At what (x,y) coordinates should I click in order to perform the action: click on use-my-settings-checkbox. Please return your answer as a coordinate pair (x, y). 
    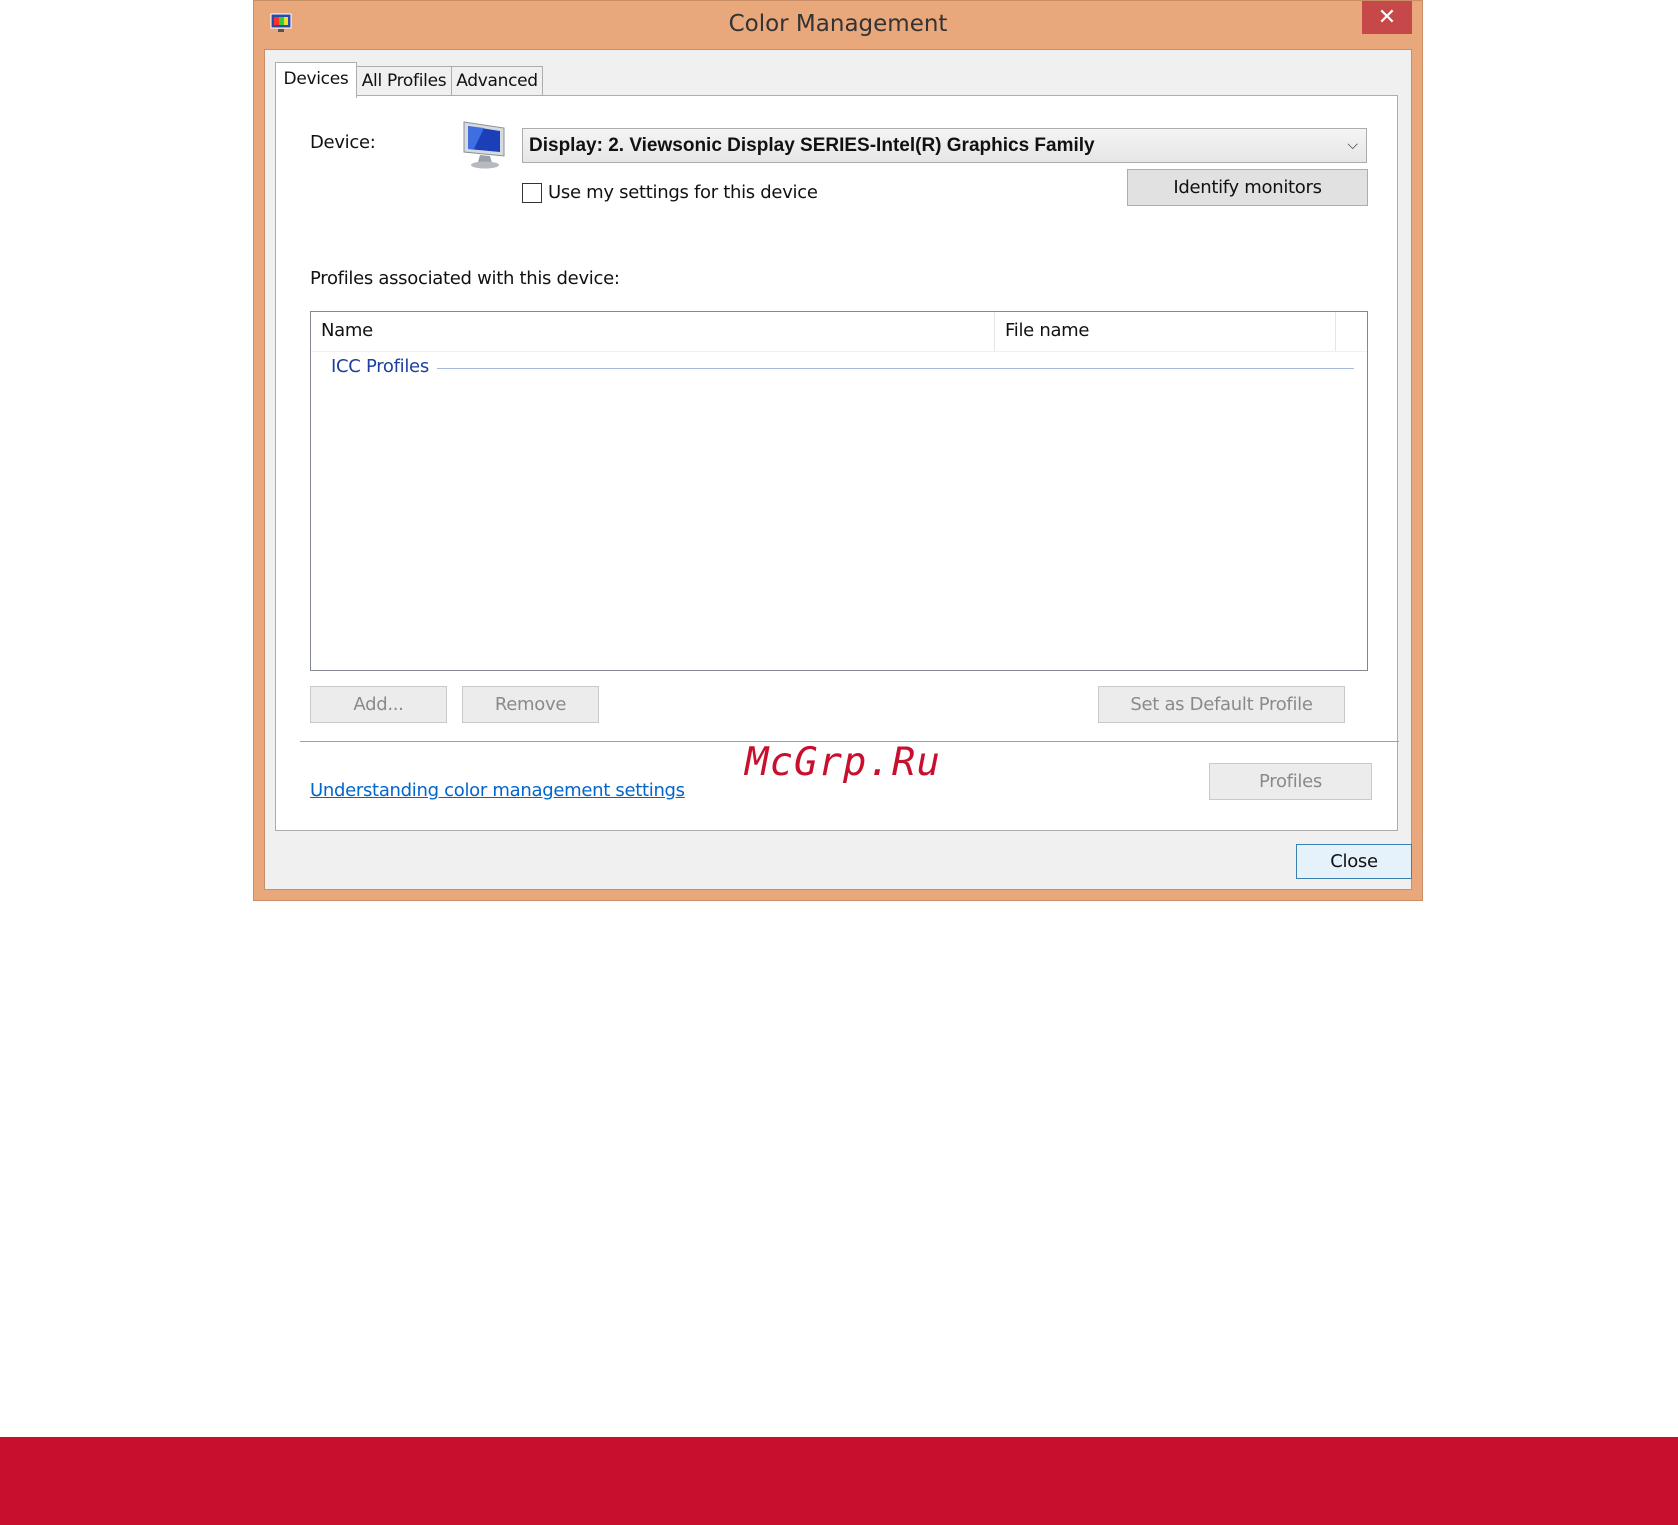
    Looking at the image, I should click on (532, 193).